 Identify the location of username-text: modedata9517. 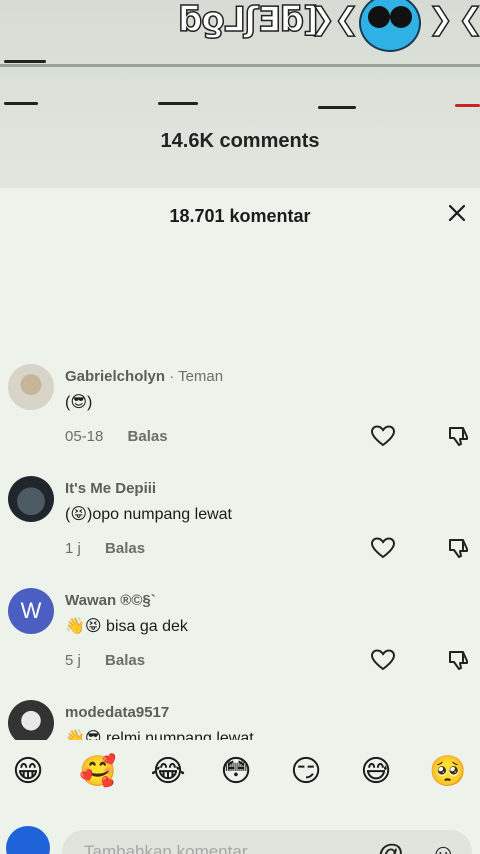
(117, 712).